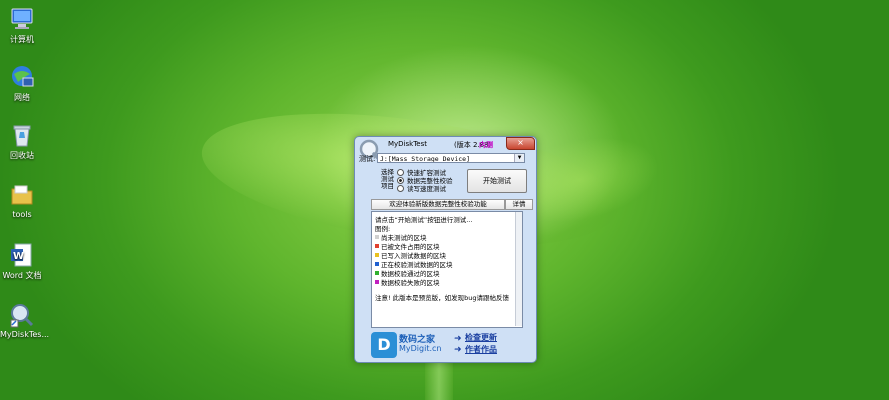 Image resolution: width=889 pixels, height=400 pixels. I want to click on device-select-value: J:[Mass Storage Device], so click(425, 159).